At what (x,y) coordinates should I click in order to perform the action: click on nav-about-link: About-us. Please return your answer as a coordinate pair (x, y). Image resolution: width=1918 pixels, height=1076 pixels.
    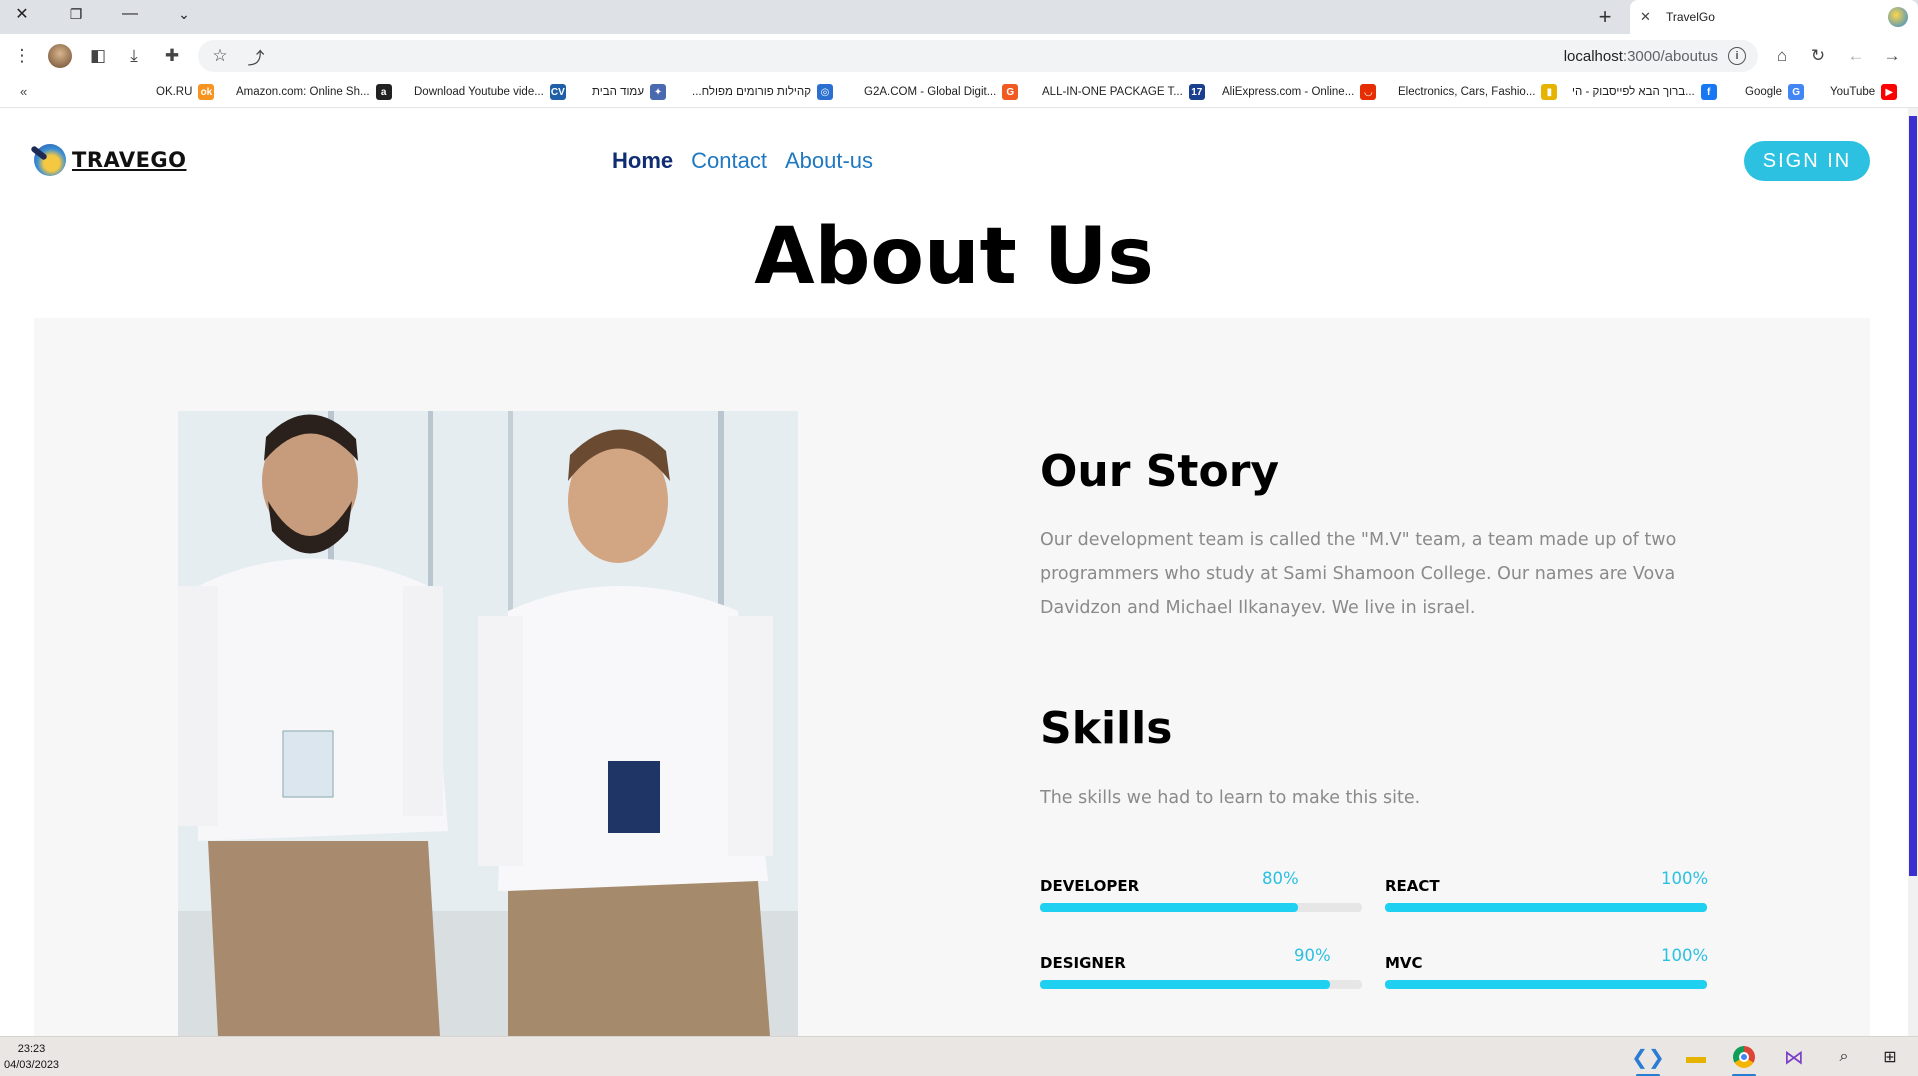
    Looking at the image, I should click on (829, 161).